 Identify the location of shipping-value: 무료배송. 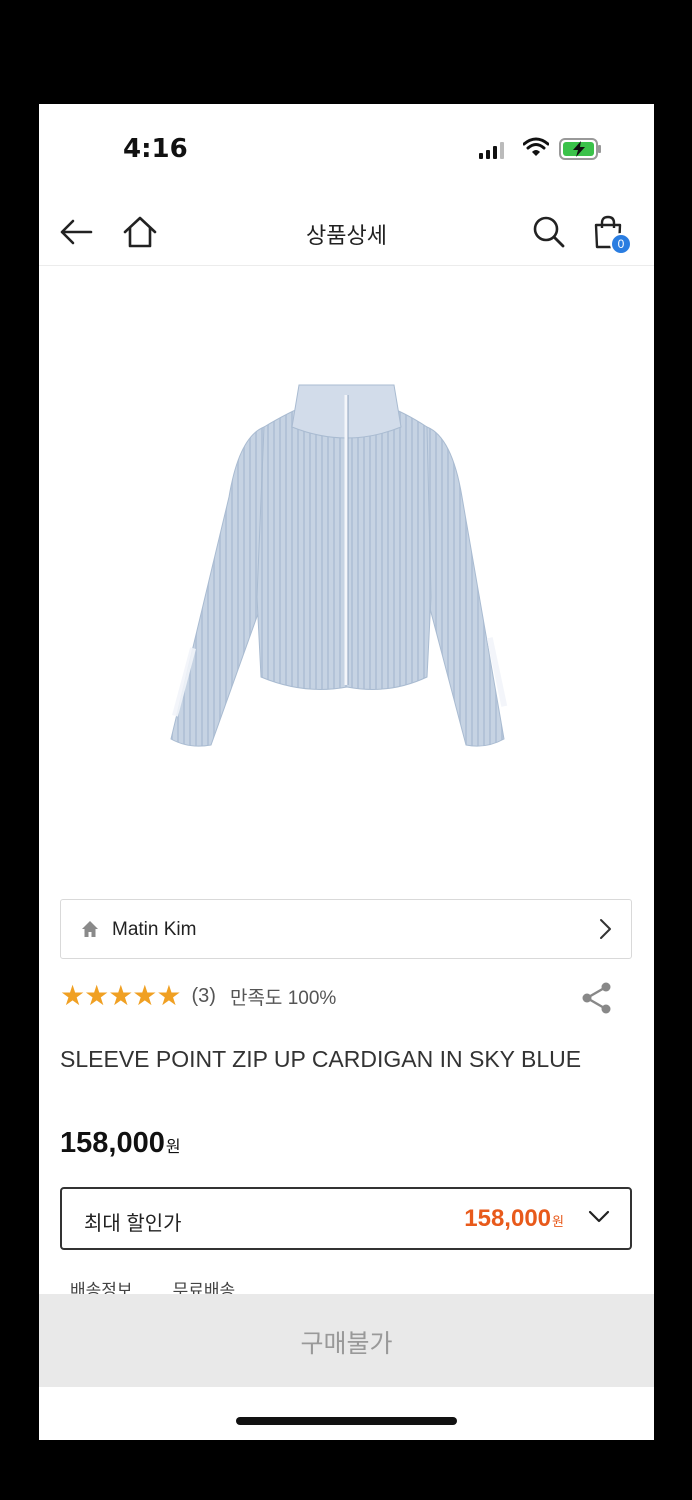
(204, 1287).